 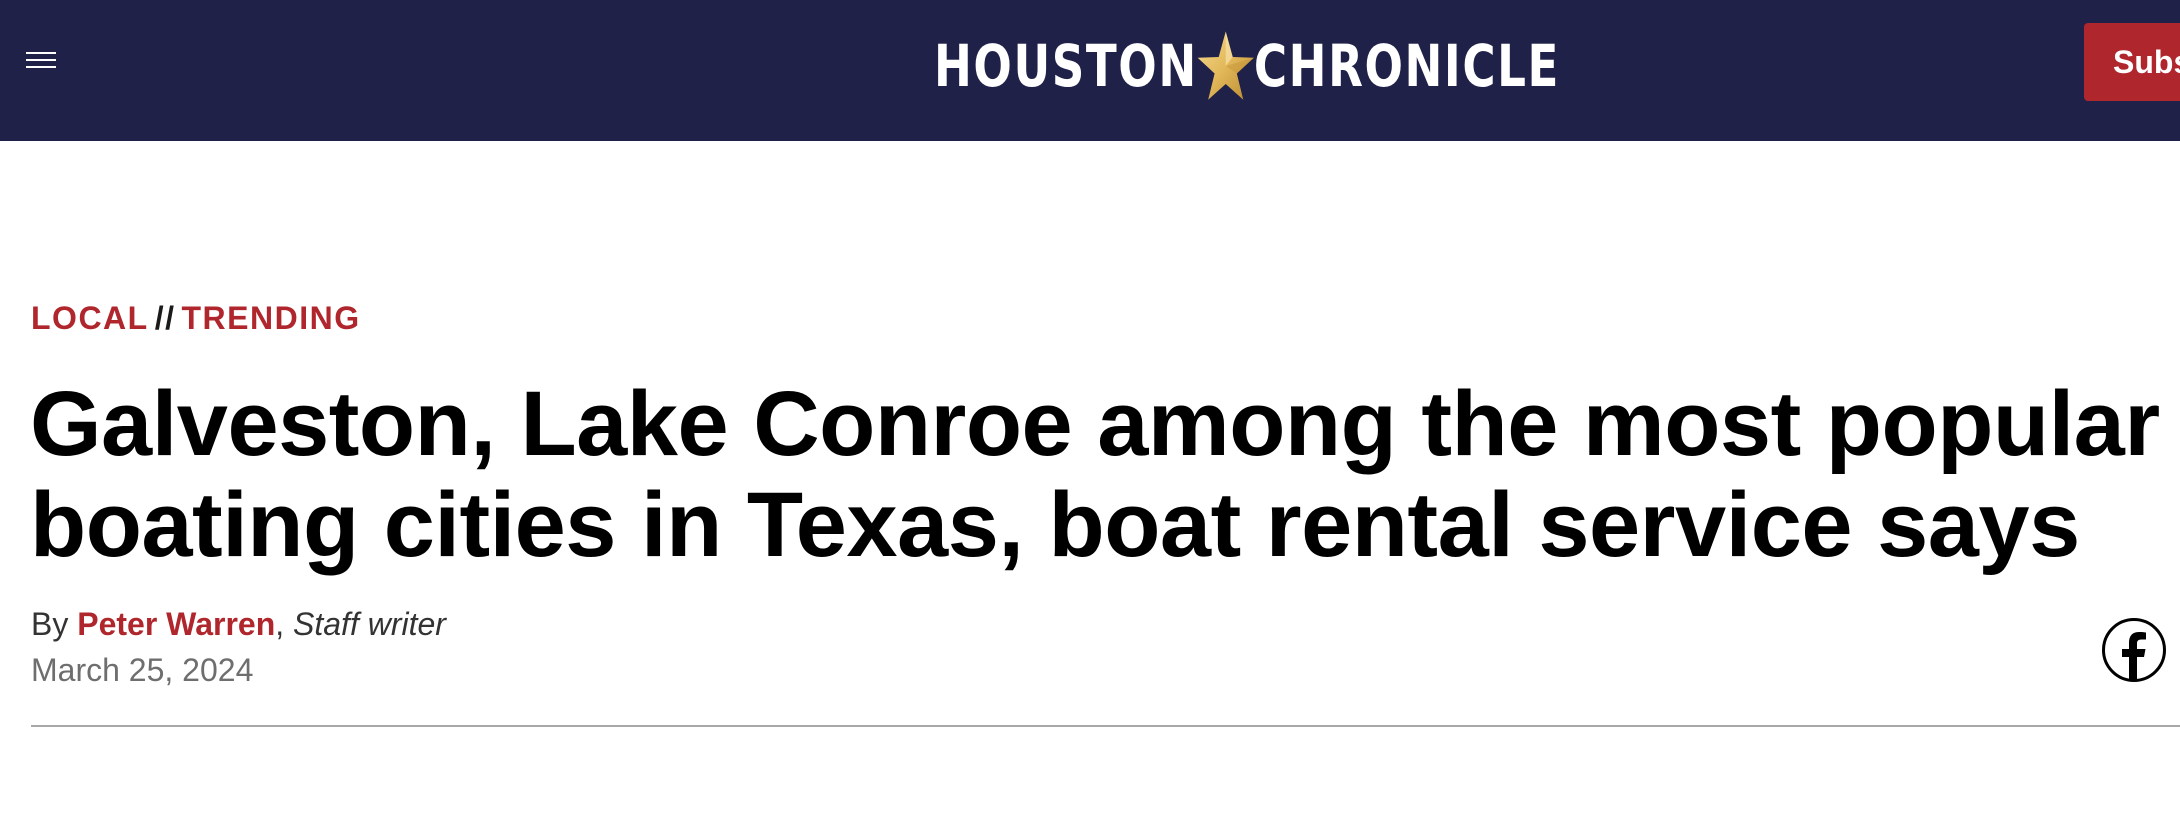 What do you see at coordinates (90, 318) in the screenshot?
I see `category-local-link: LOCAL` at bounding box center [90, 318].